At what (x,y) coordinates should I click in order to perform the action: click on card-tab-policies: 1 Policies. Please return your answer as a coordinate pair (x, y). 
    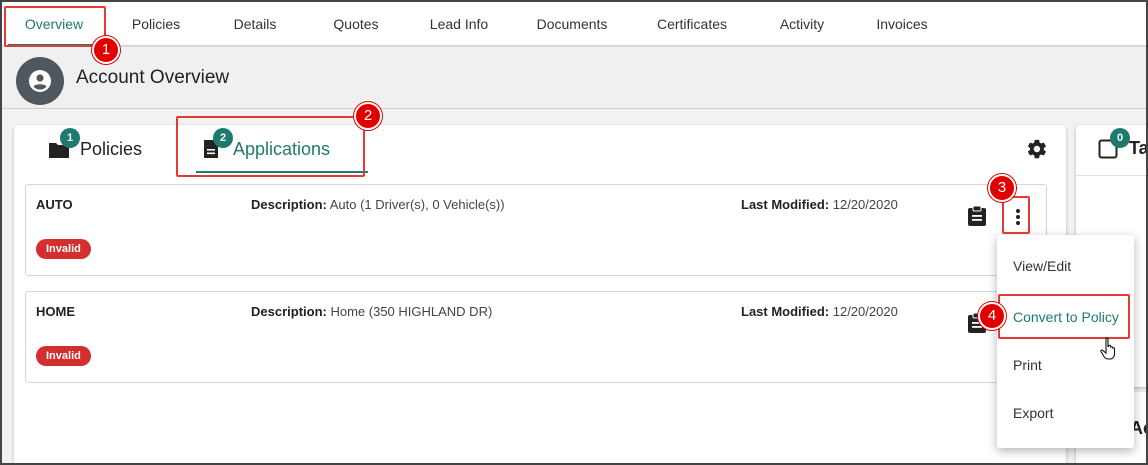
    Looking at the image, I should click on (104, 149).